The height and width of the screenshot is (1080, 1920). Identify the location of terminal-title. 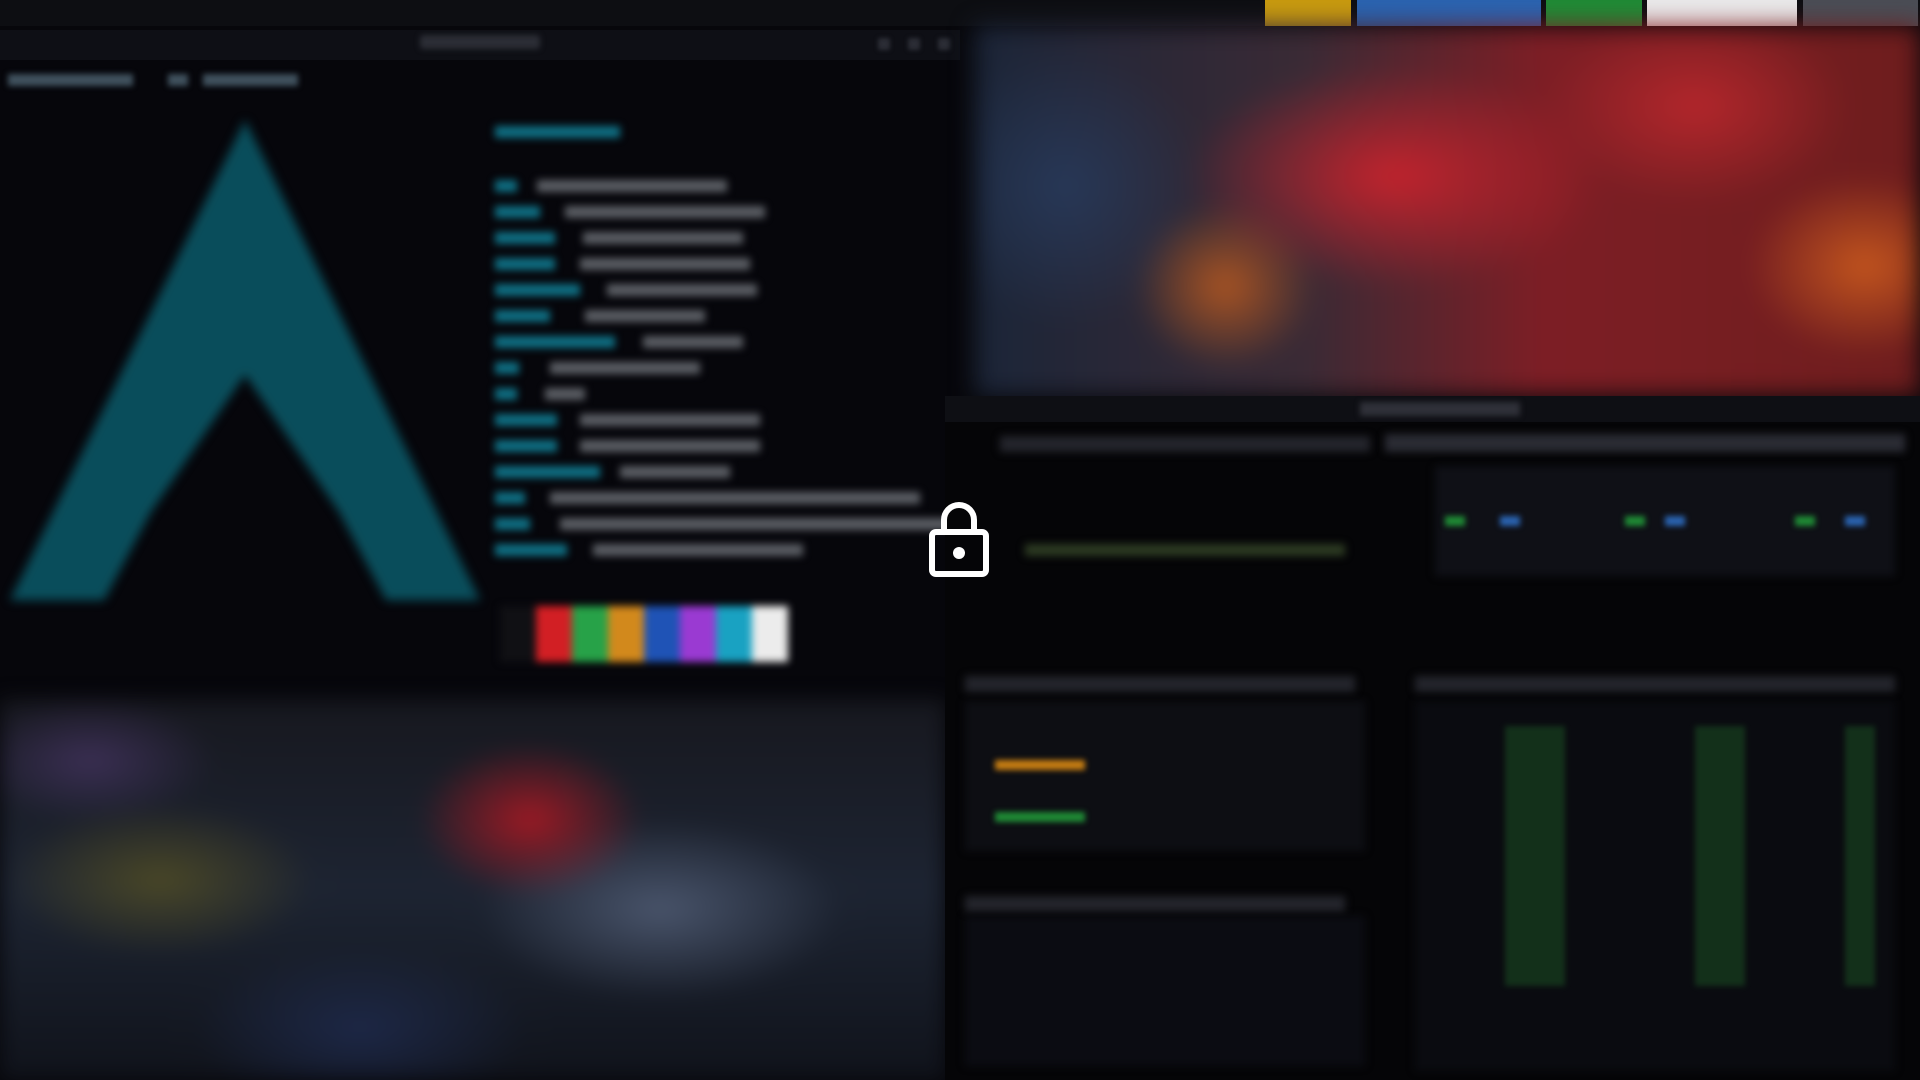
(480, 42).